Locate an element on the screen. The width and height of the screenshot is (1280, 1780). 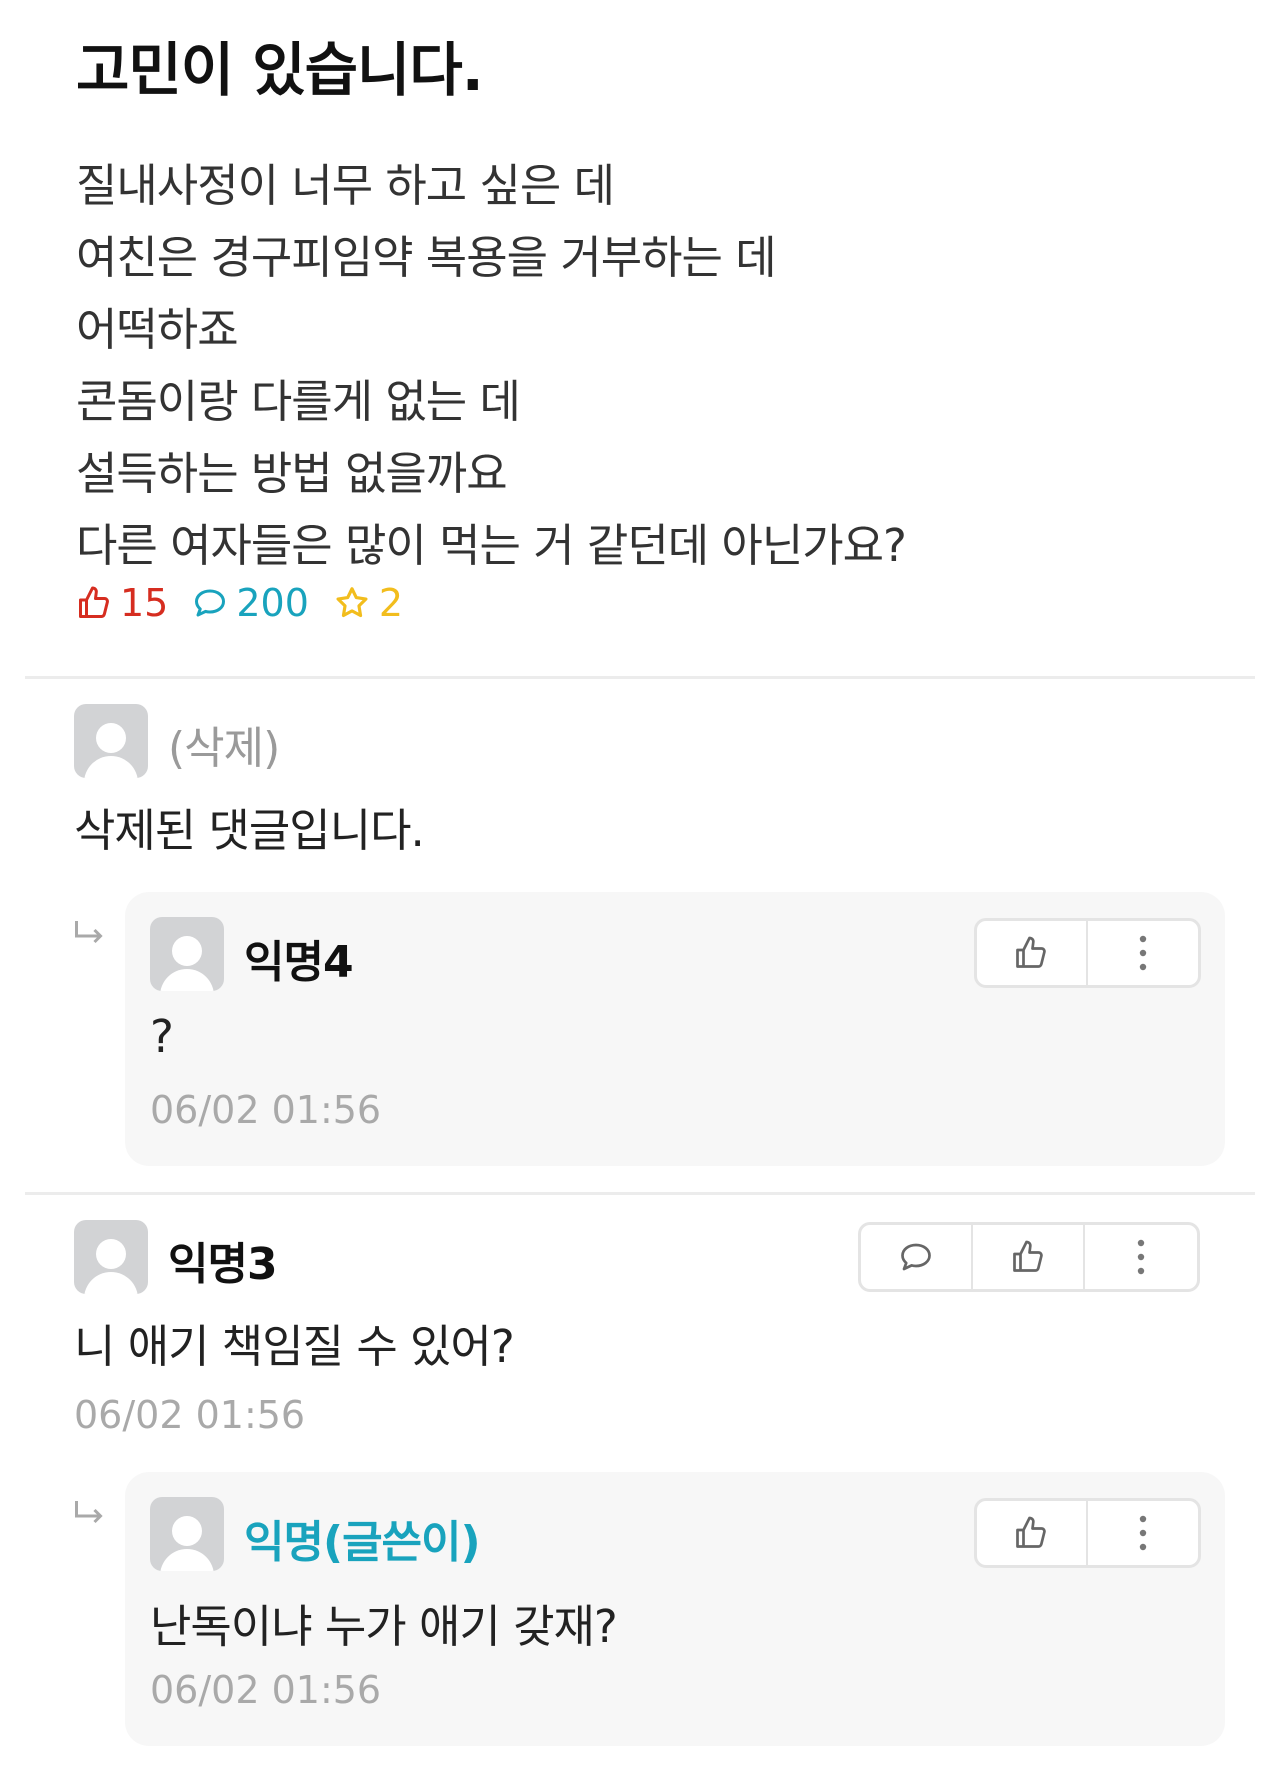
comment-actions is located at coordinates (1029, 1257).